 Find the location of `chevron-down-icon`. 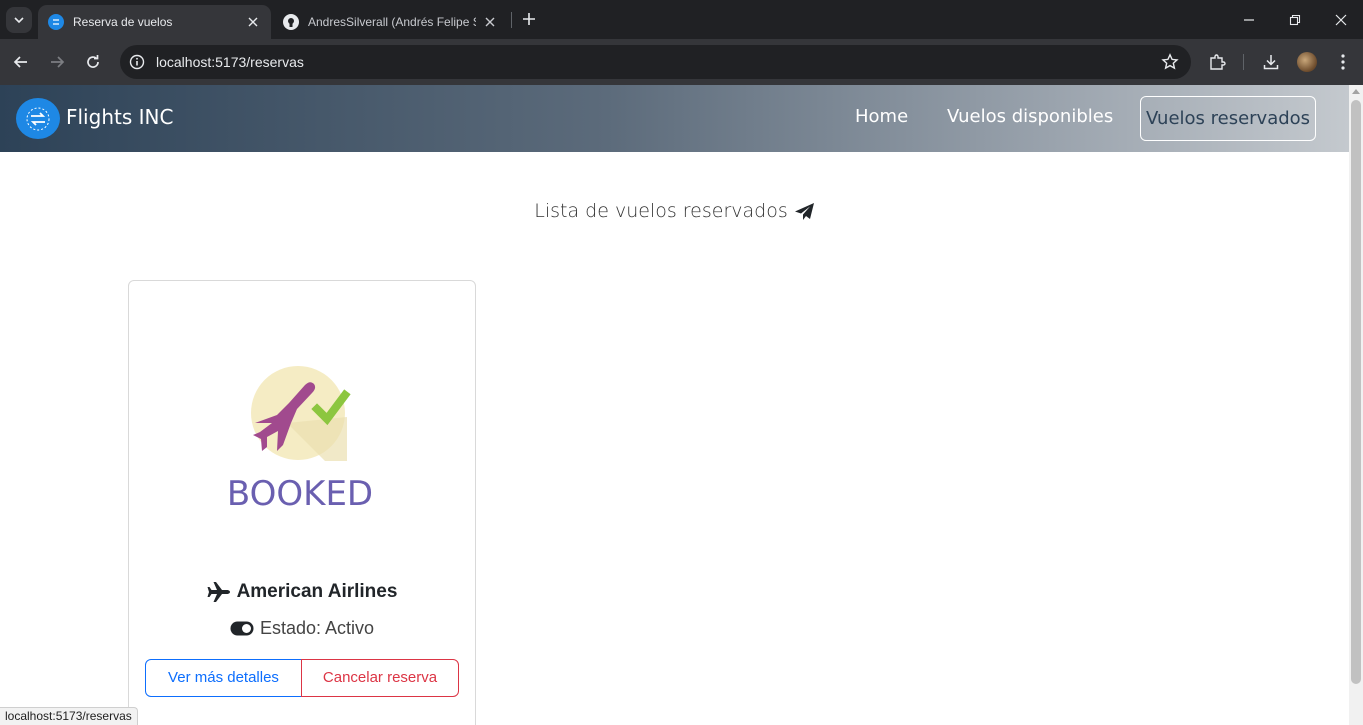

chevron-down-icon is located at coordinates (19, 20).